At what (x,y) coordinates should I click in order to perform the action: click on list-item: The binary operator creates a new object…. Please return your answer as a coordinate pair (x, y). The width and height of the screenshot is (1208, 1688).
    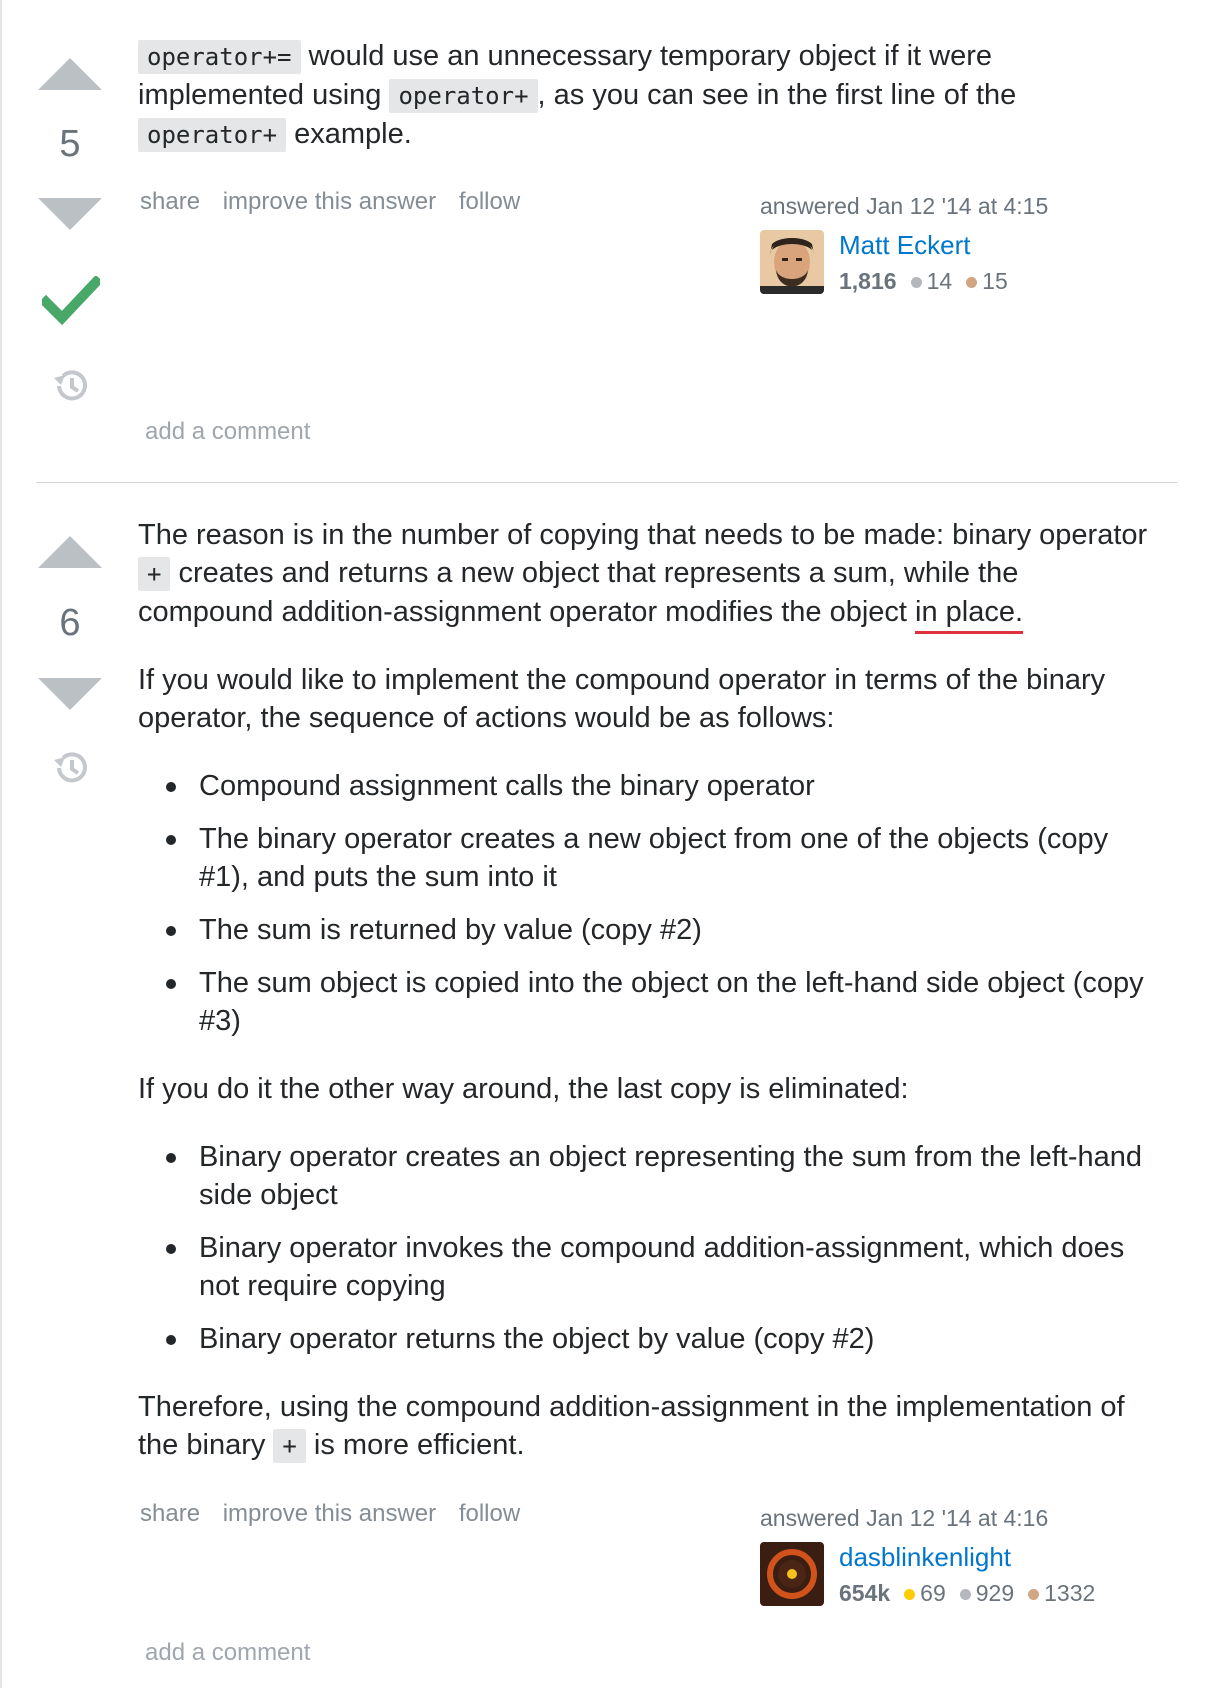
    Looking at the image, I should click on (658, 858).